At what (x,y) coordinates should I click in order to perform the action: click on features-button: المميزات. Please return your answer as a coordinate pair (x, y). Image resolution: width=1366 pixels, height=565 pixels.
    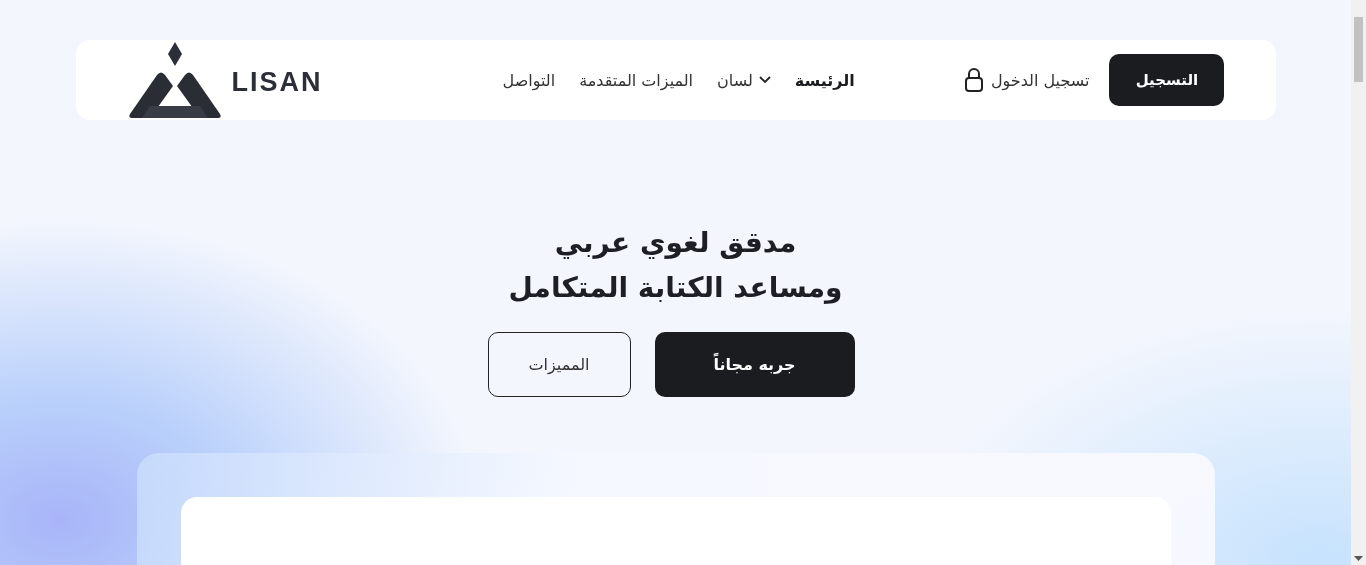
    Looking at the image, I should click on (559, 364).